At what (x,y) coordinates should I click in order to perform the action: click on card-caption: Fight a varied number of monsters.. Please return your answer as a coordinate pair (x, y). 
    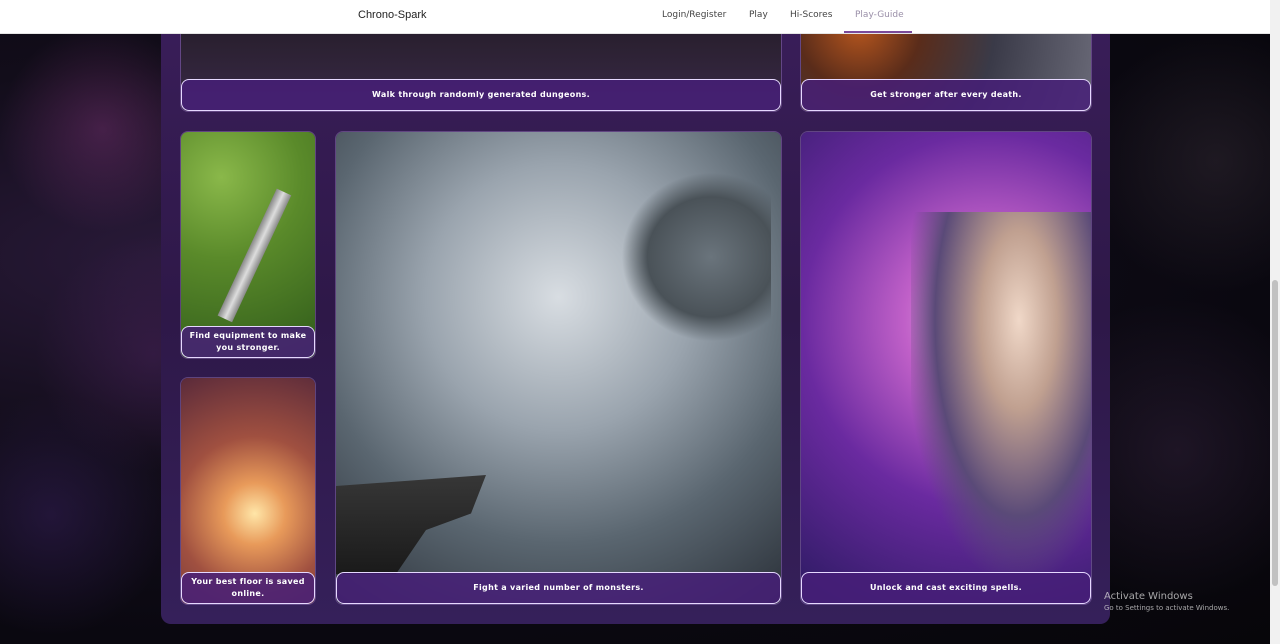
    Looking at the image, I should click on (558, 588).